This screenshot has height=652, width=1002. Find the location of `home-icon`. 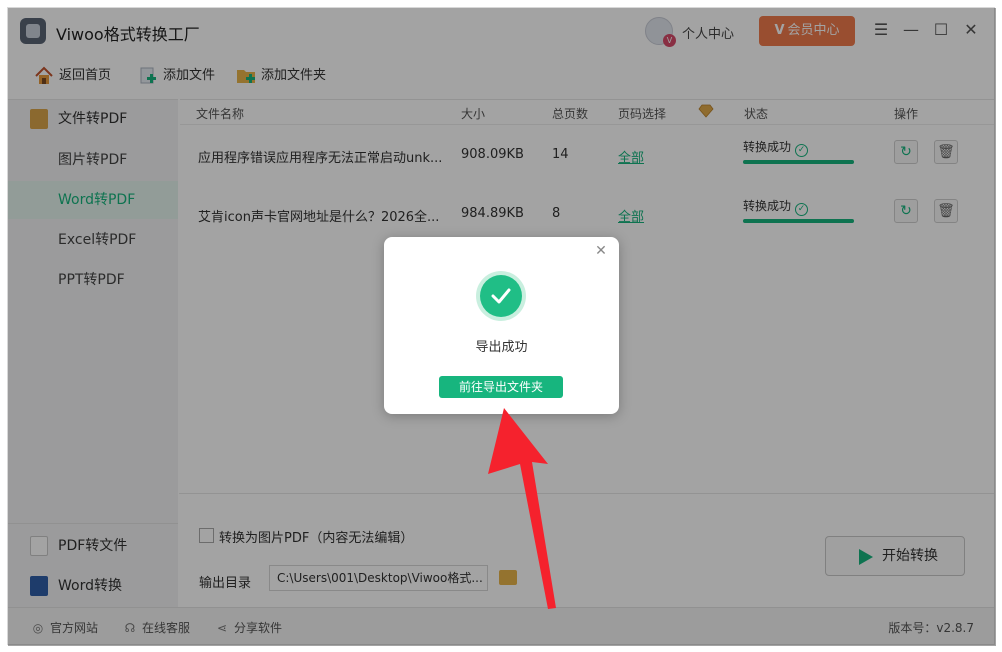

home-icon is located at coordinates (44, 75).